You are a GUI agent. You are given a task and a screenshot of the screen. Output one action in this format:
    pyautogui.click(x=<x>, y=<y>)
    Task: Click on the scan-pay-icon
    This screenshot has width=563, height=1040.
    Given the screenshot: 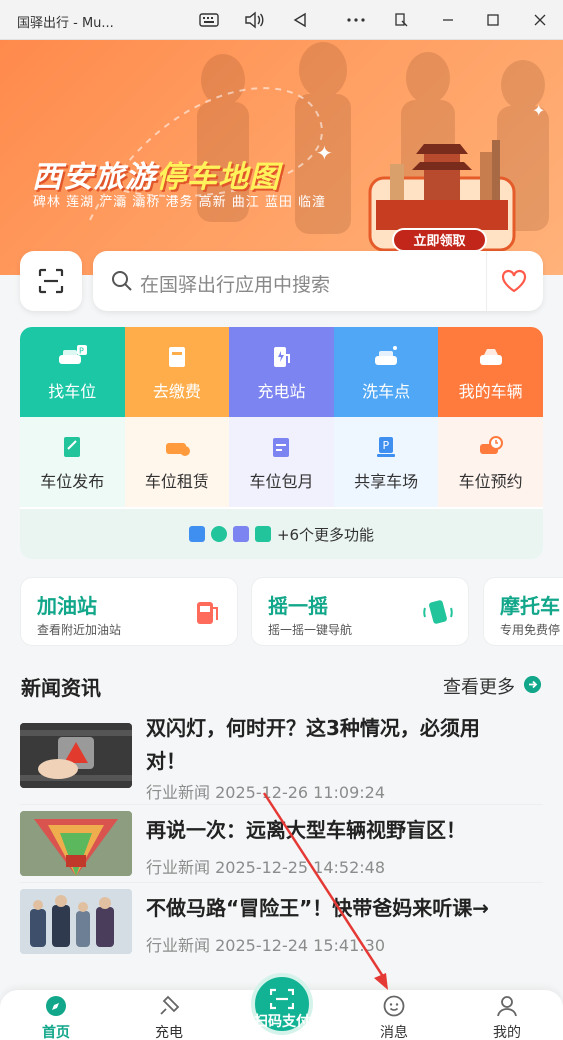 What is the action you would take?
    pyautogui.click(x=282, y=999)
    